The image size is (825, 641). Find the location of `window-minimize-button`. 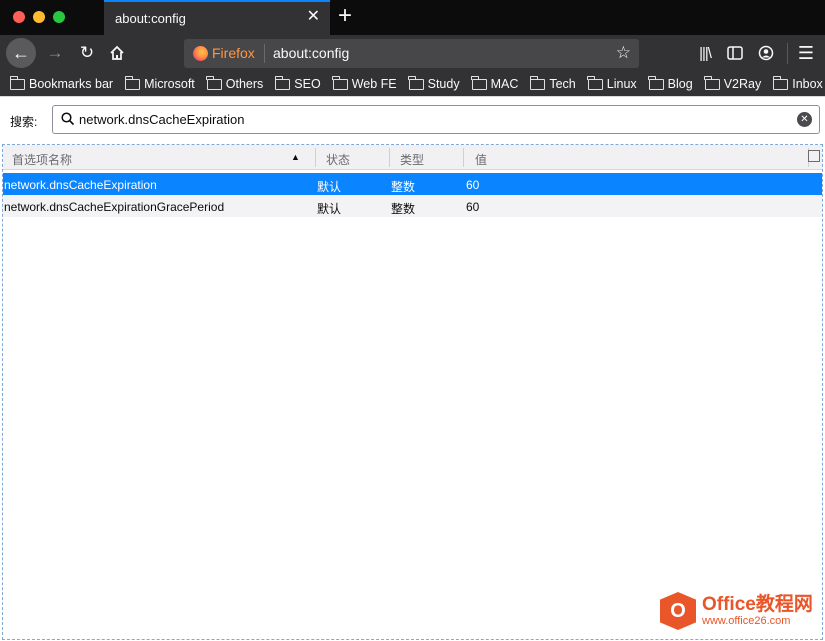

window-minimize-button is located at coordinates (39, 17).